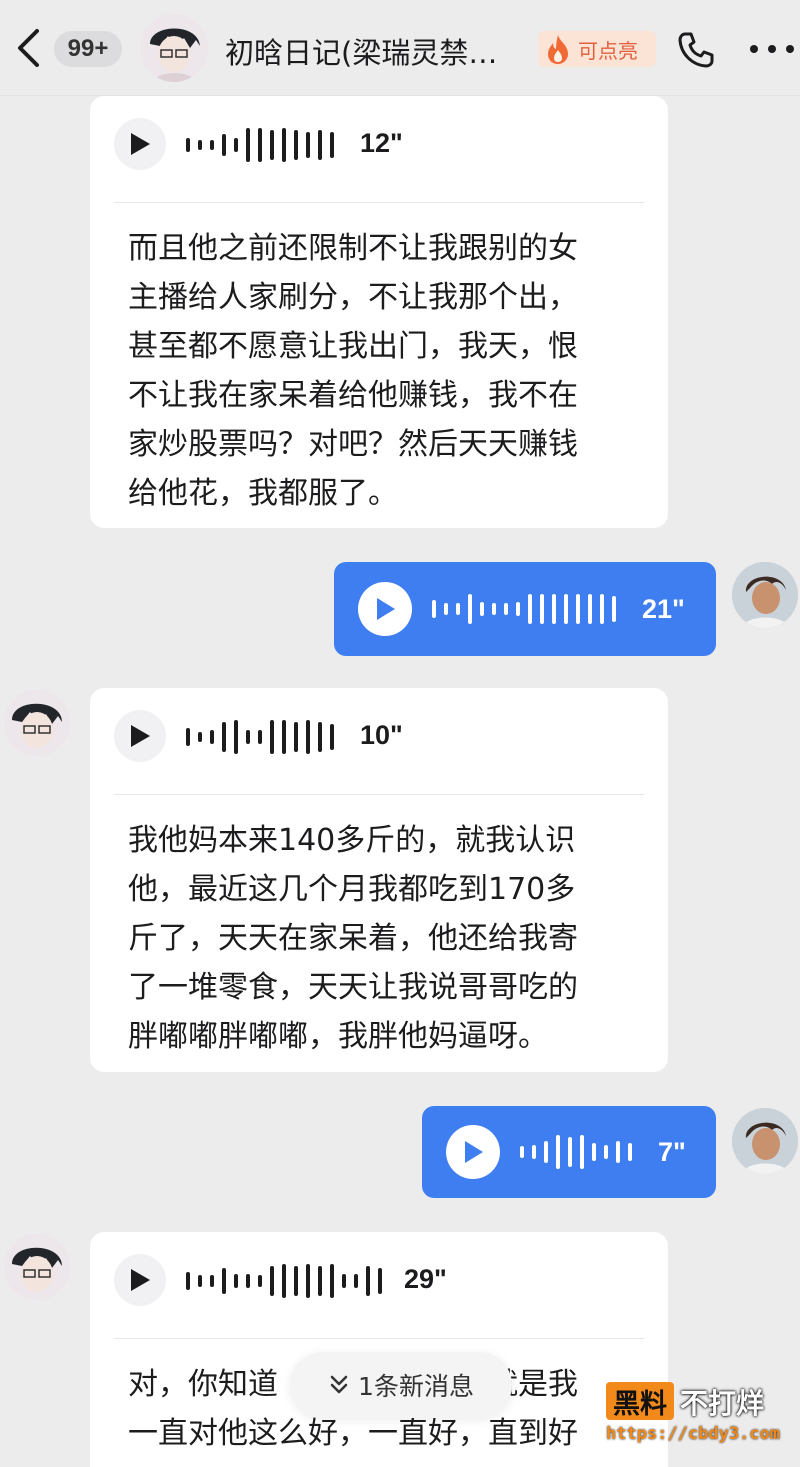 This screenshot has height=1467, width=800. Describe the element at coordinates (608, 50) in the screenshot. I see `light-up-label: 可点亮` at that location.